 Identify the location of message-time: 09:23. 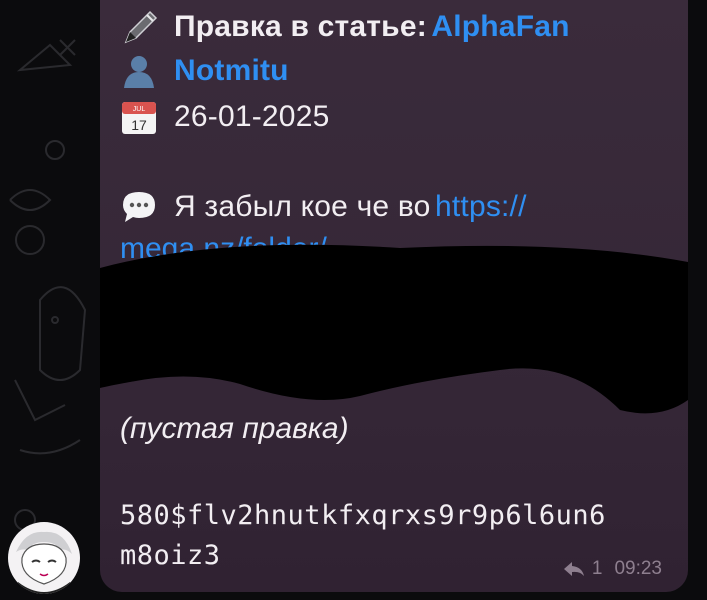
(638, 568).